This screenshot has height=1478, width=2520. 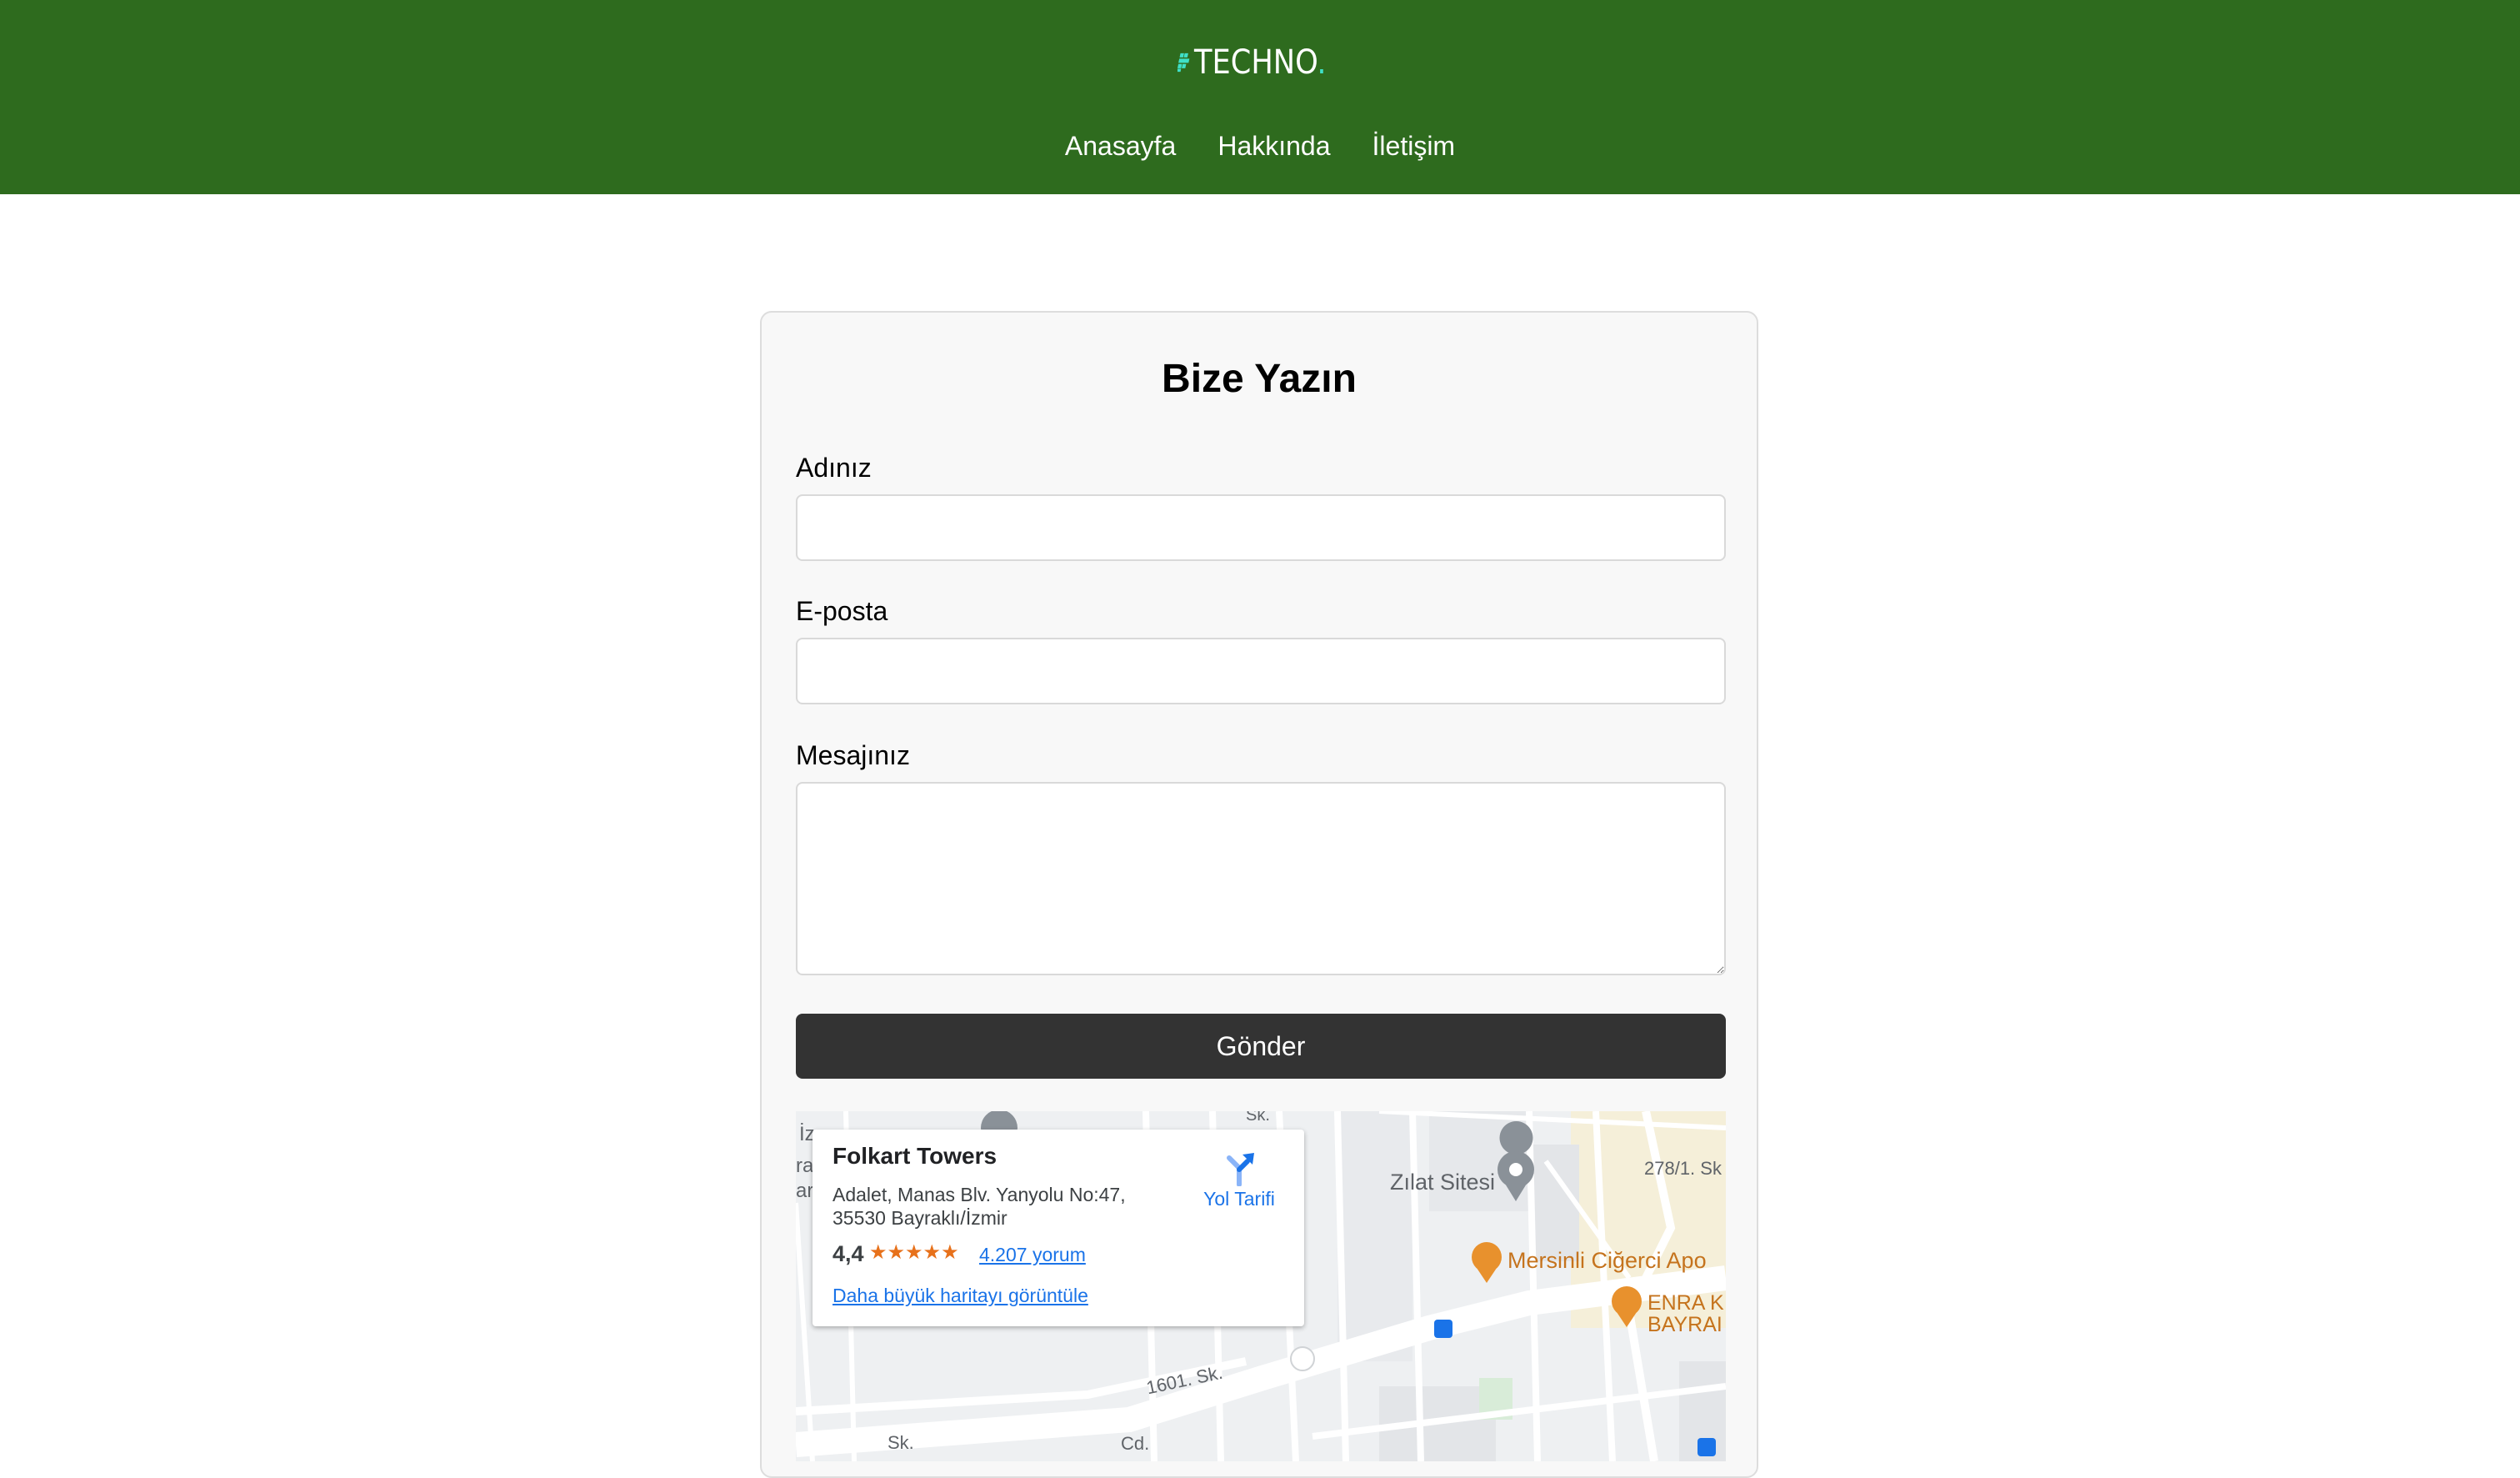 I want to click on nav-iletisim: İletişim, so click(x=1414, y=146).